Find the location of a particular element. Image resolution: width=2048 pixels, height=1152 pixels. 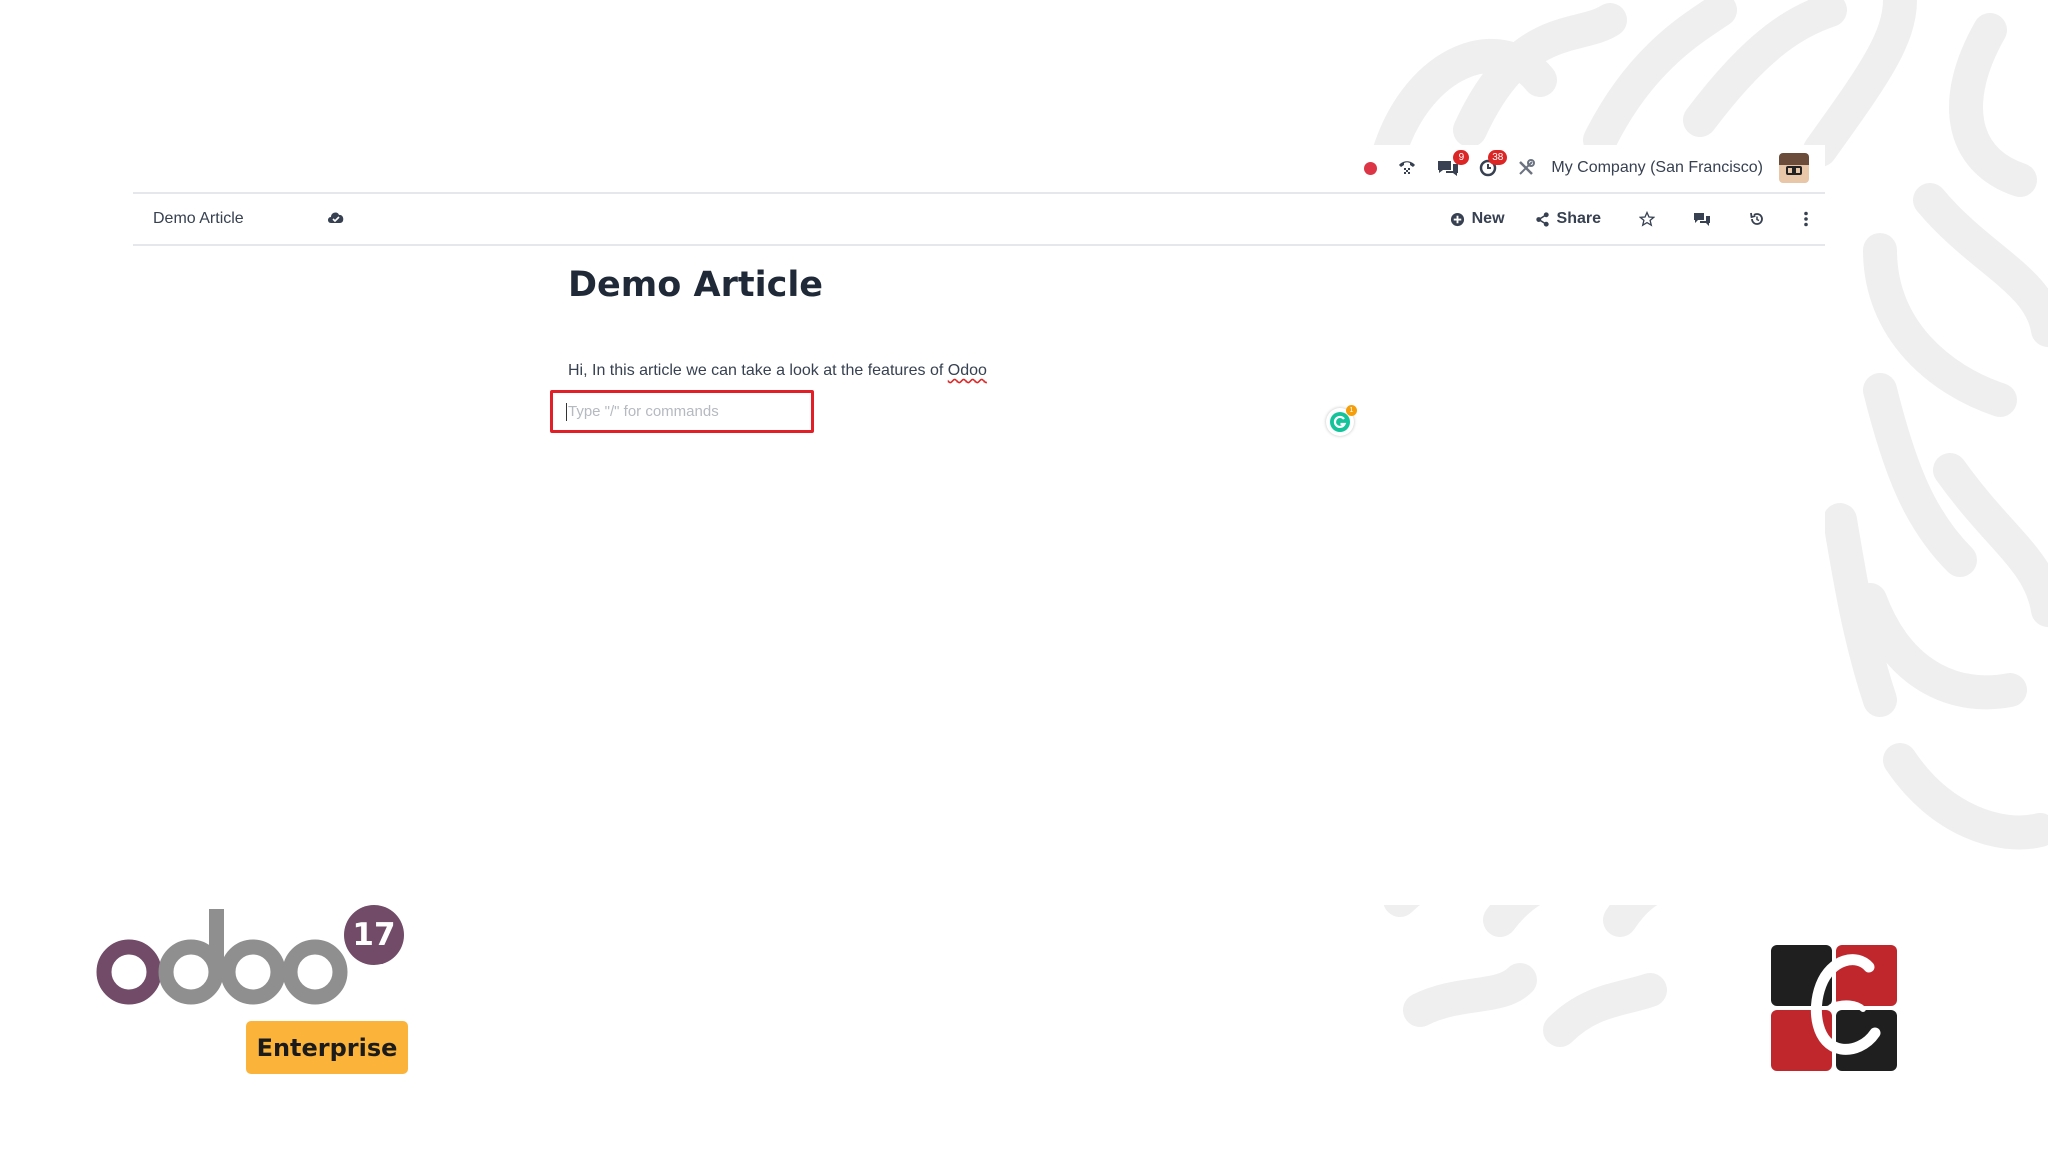

version-badge: 17 is located at coordinates (374, 935).